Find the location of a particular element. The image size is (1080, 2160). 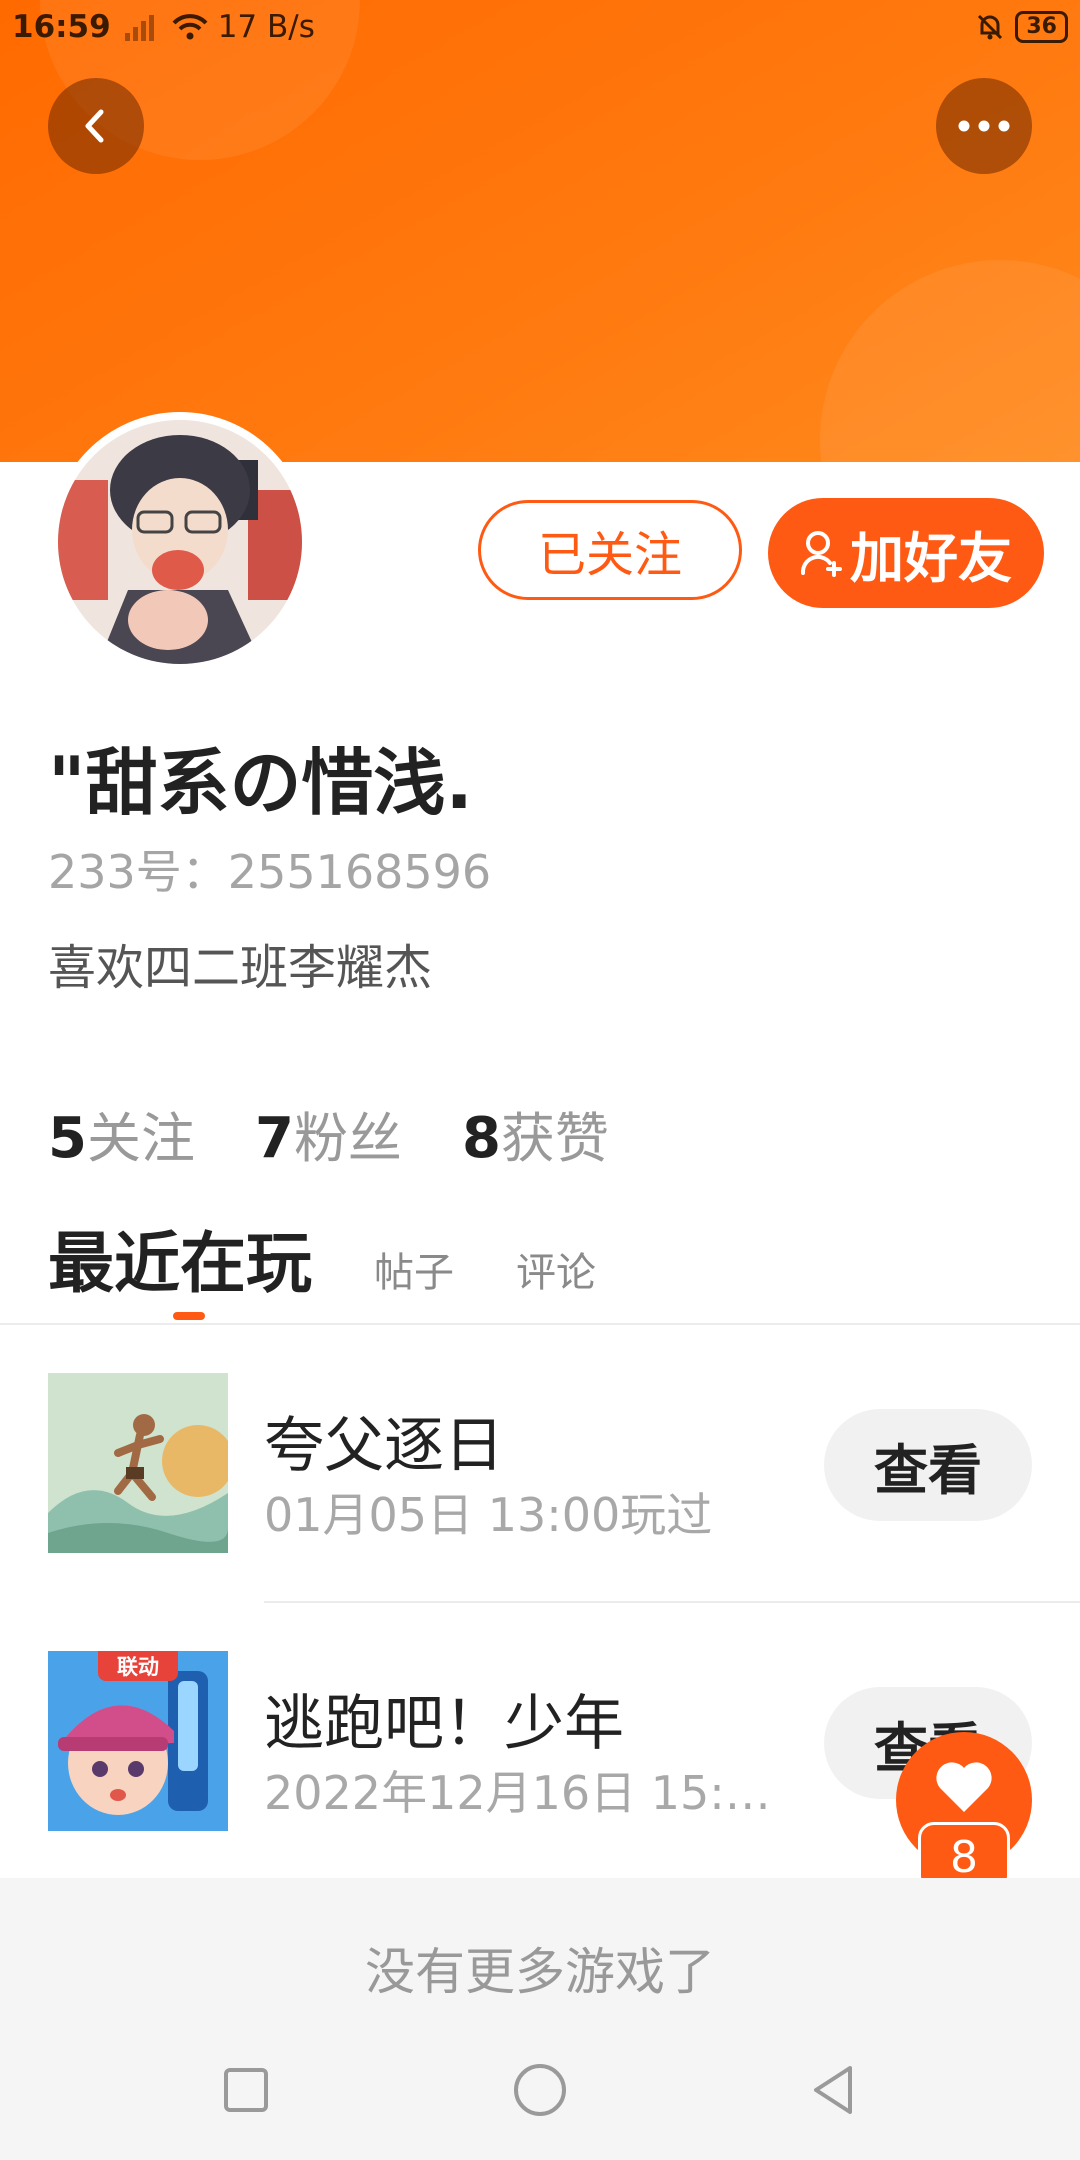

game-thumbnail: 联动 is located at coordinates (138, 1741).